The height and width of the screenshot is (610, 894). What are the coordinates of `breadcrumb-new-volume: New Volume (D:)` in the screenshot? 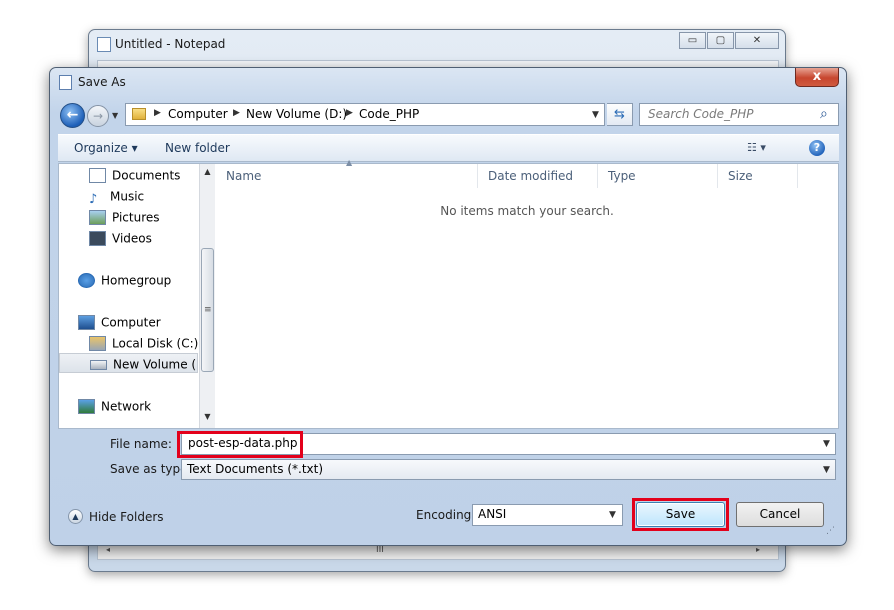 It's located at (296, 114).